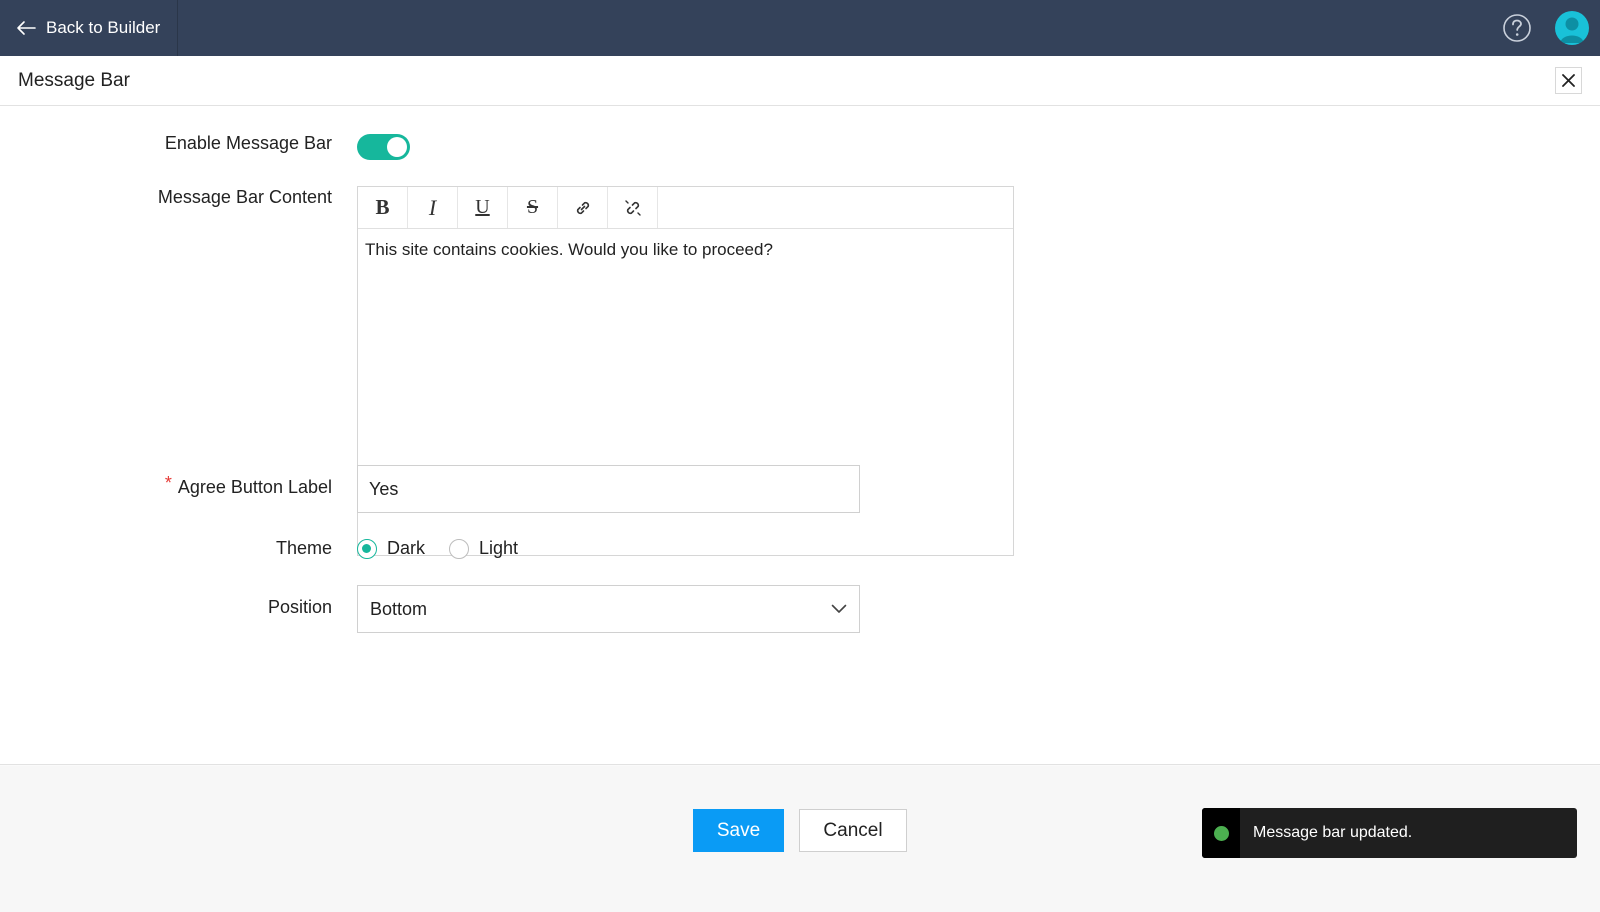  I want to click on message-bar-content-label: Message Bar Content, so click(244, 197).